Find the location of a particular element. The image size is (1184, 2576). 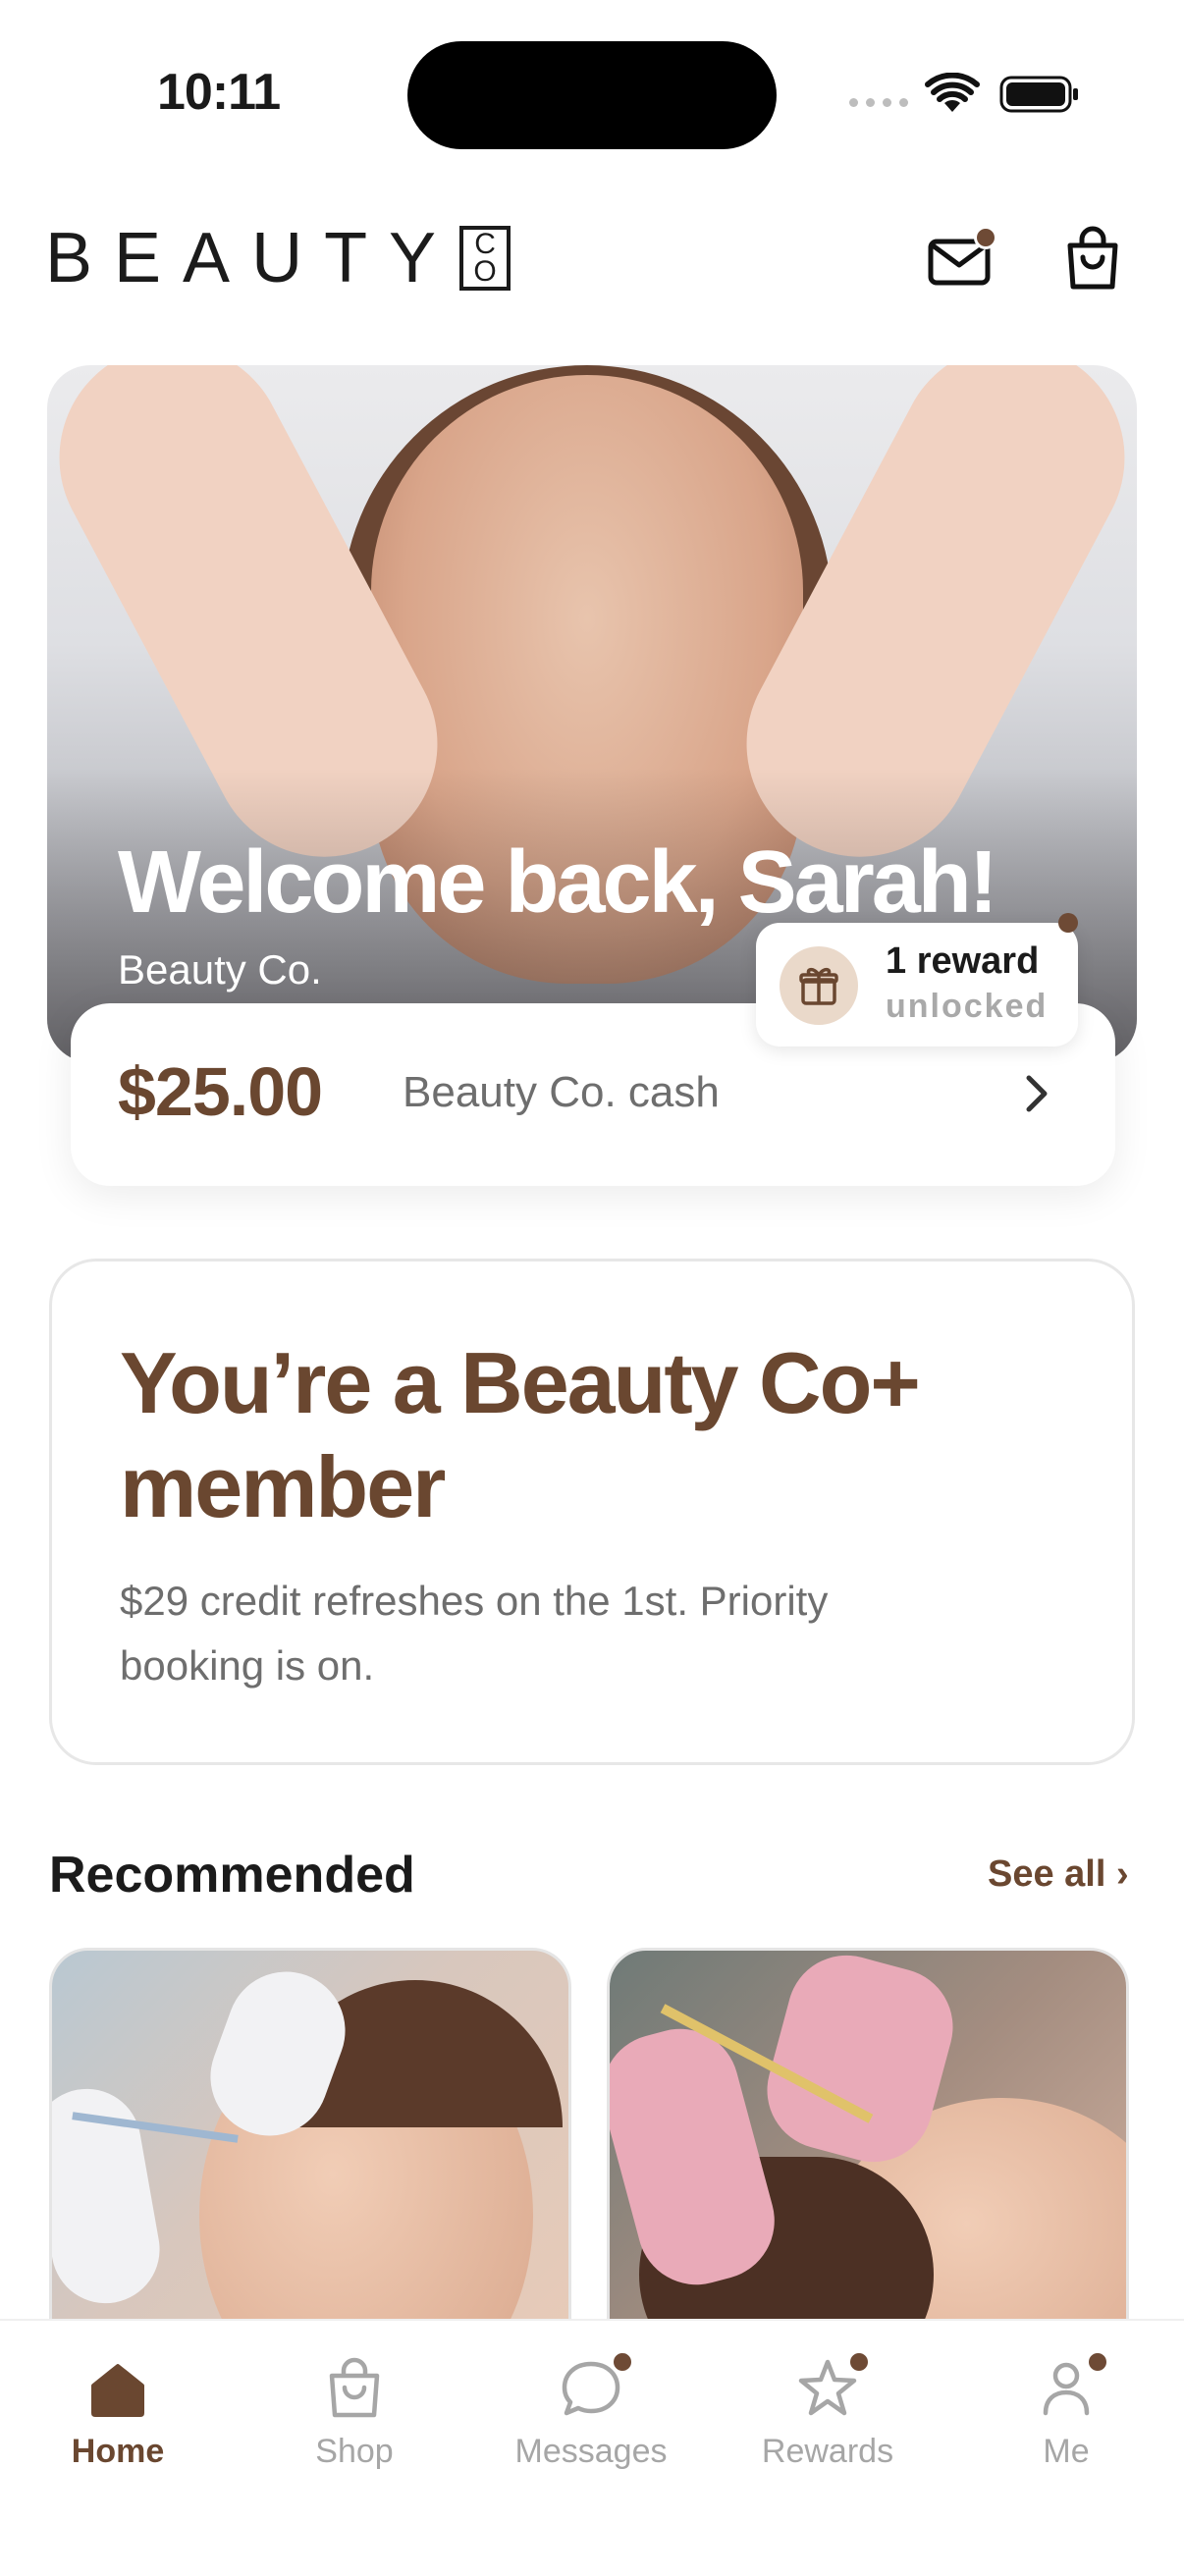

welcome-heading: Welcome back, Sarah! is located at coordinates (558, 882).